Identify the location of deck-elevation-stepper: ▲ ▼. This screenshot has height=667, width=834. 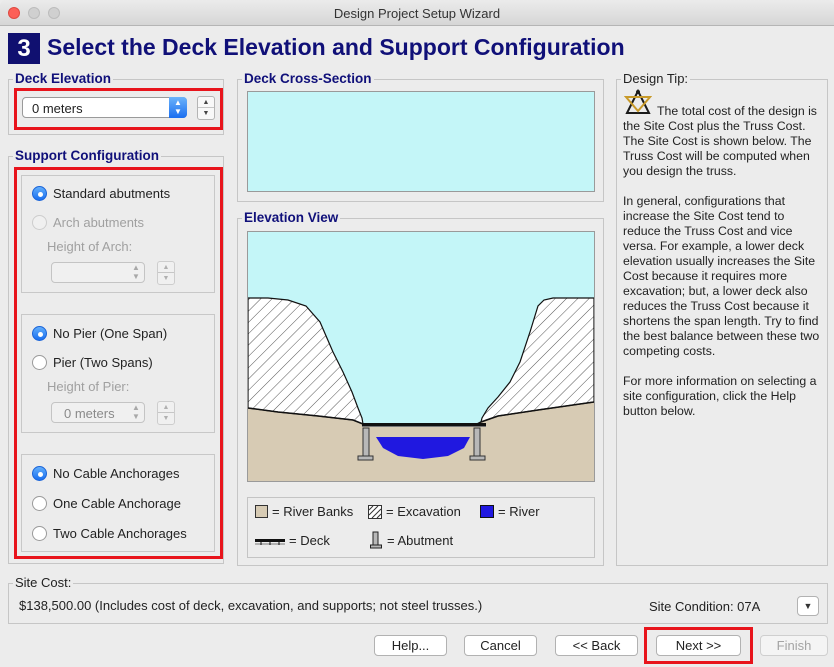
(206, 108).